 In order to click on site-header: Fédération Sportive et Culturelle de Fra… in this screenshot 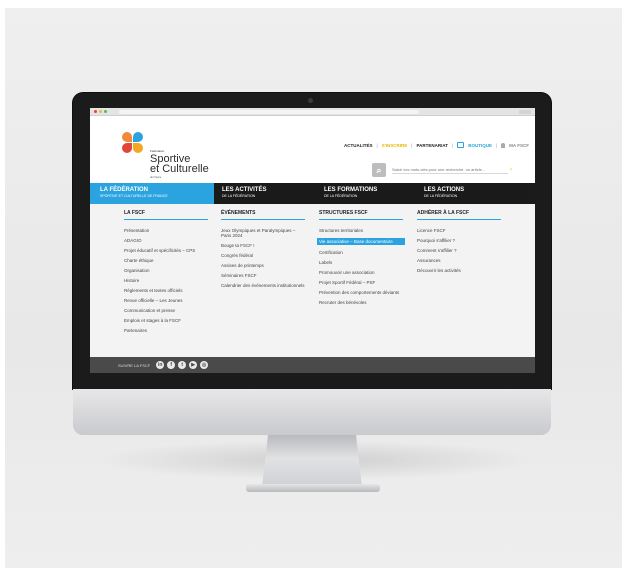, I will do `click(312, 149)`.